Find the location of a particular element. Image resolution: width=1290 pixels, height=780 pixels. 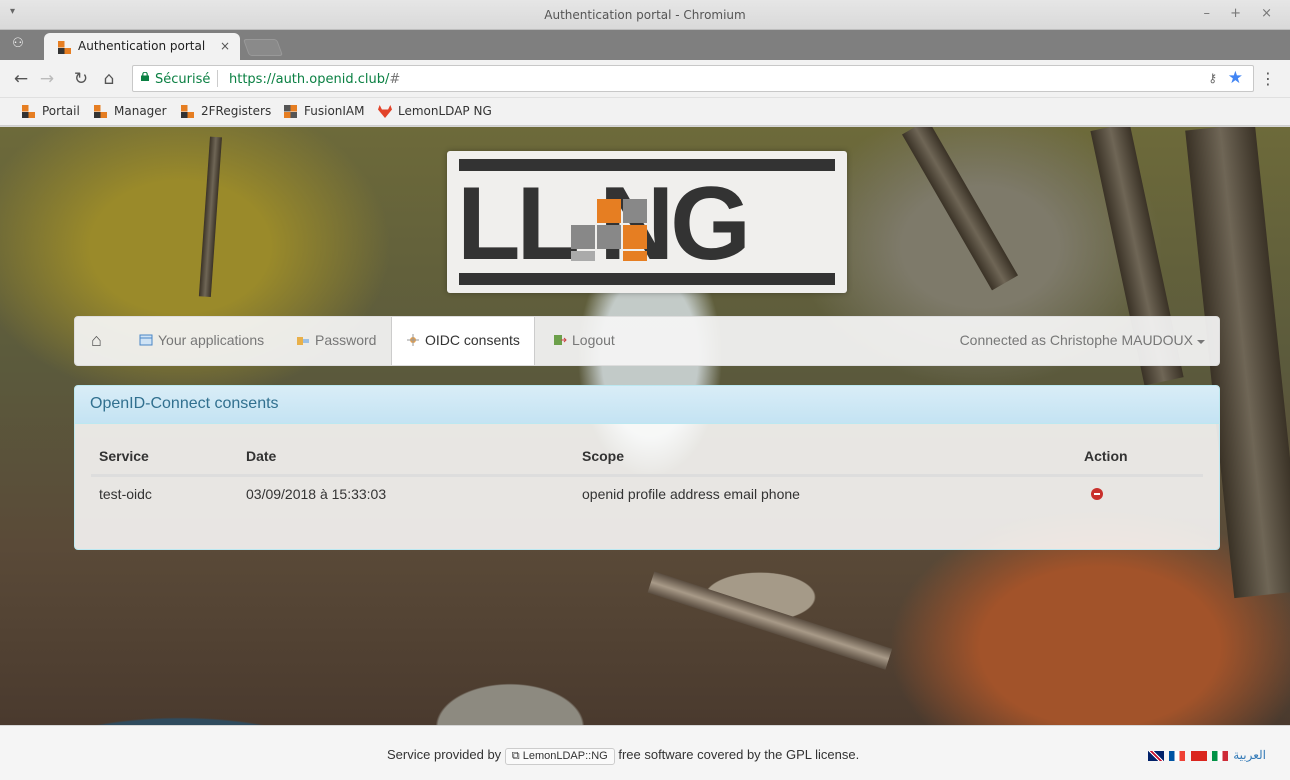

logout-icon is located at coordinates (560, 340).